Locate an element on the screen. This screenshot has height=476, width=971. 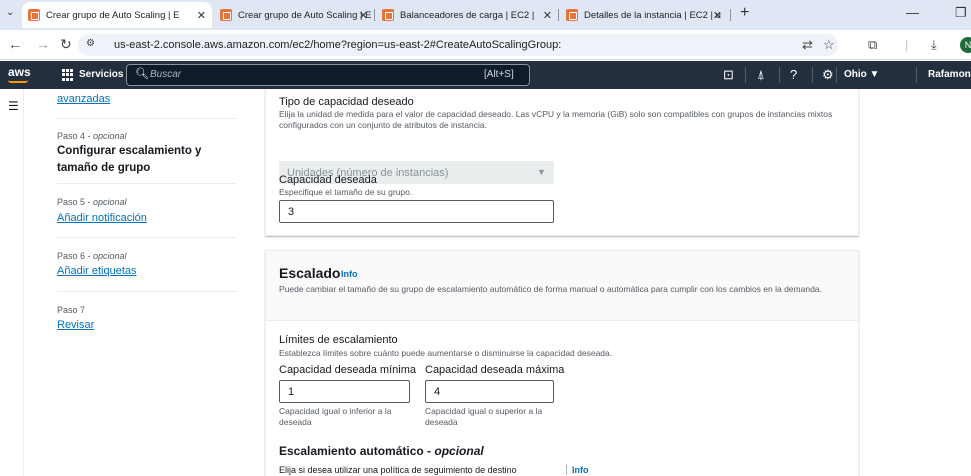
tab-title: Detalles de la instancia | EC2 | u is located at coordinates (652, 15).